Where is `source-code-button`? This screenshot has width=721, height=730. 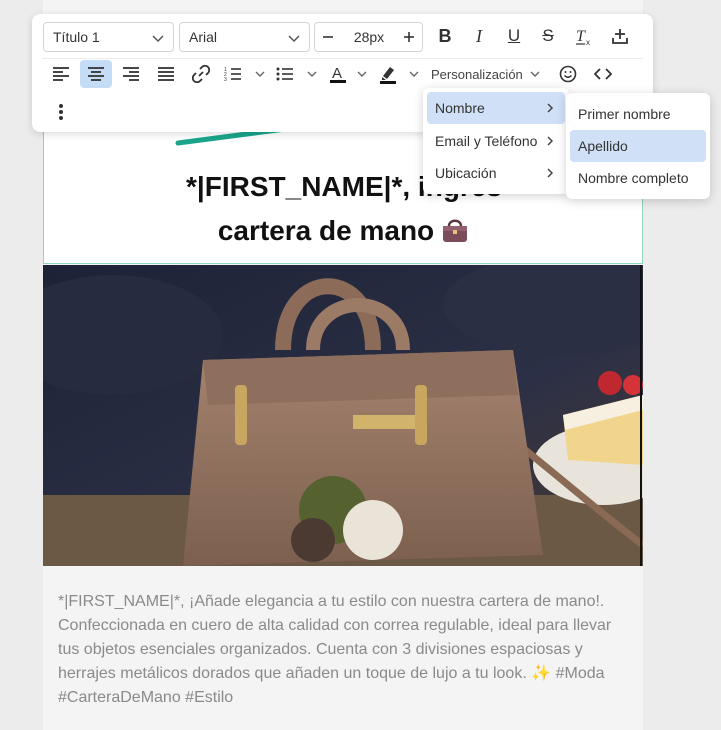 source-code-button is located at coordinates (603, 74).